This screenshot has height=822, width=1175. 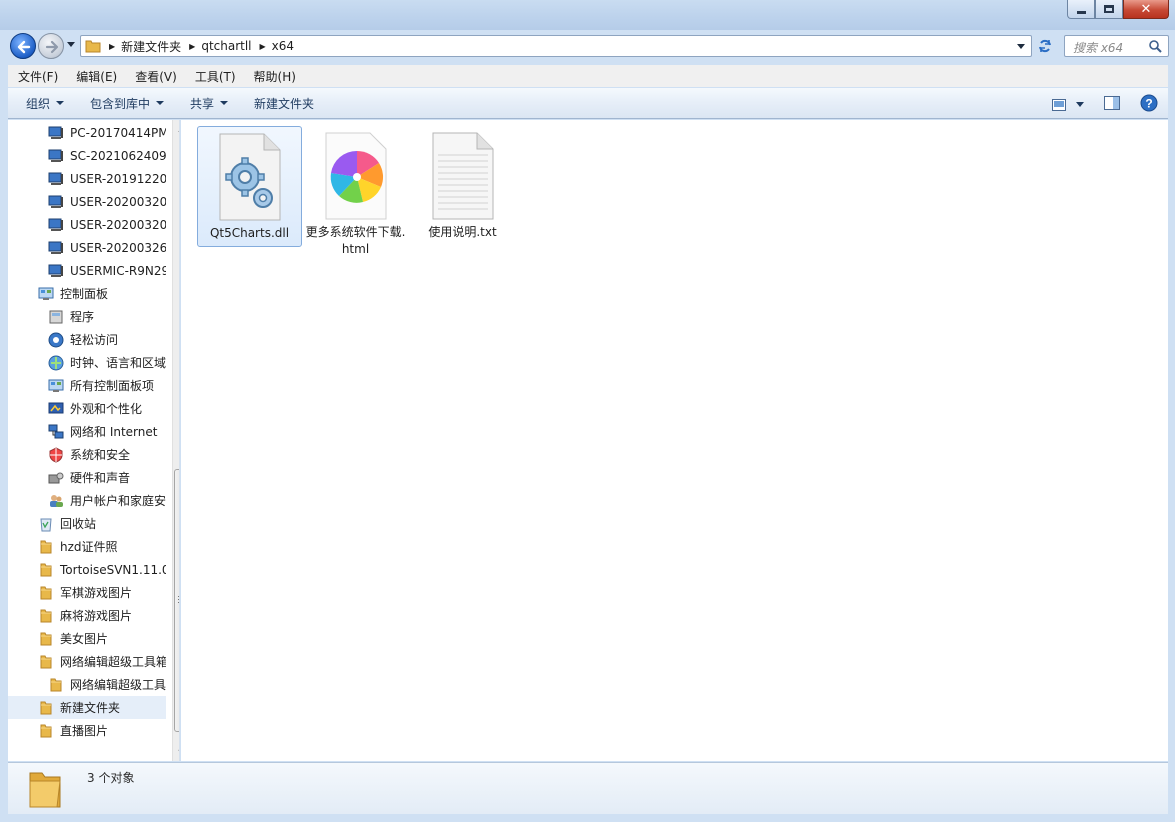 I want to click on refresh-icon, so click(x=1045, y=46).